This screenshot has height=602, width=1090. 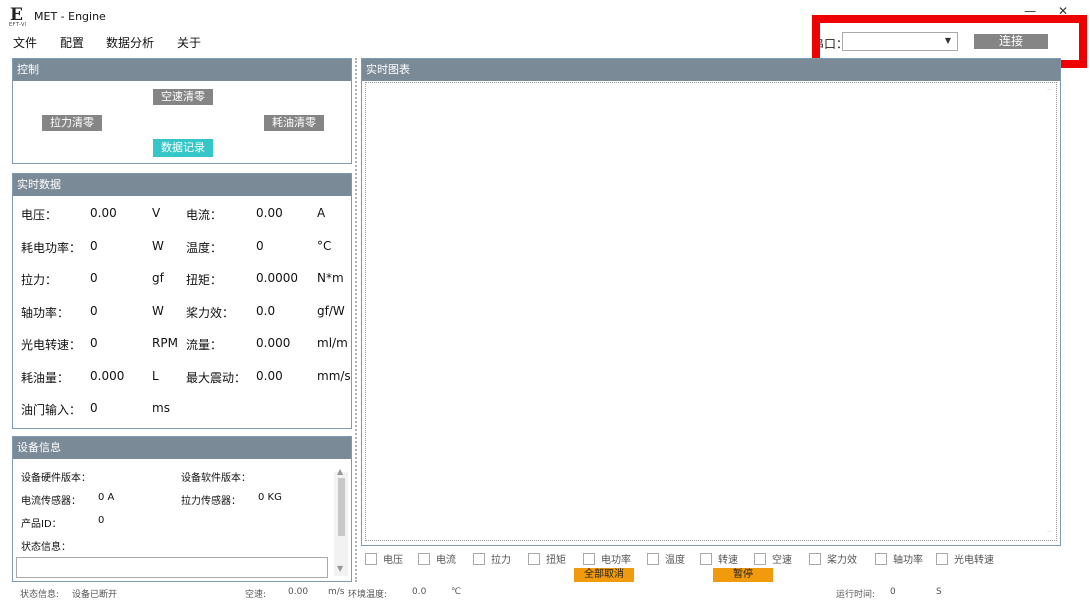 What do you see at coordinates (182, 70) in the screenshot?
I see `control-panel-title: 控制` at bounding box center [182, 70].